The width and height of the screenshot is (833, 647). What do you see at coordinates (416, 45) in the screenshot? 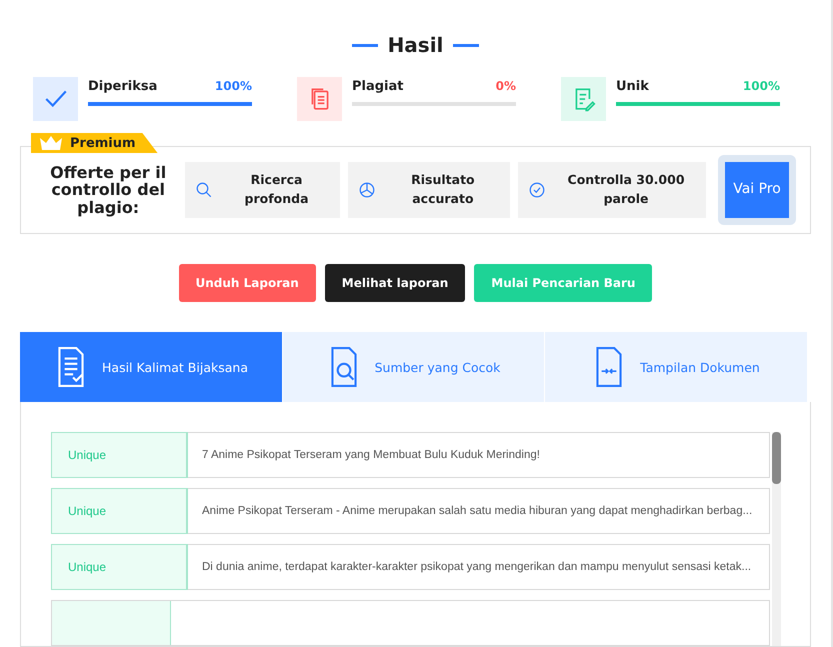
I see `page-title: Hasil` at bounding box center [416, 45].